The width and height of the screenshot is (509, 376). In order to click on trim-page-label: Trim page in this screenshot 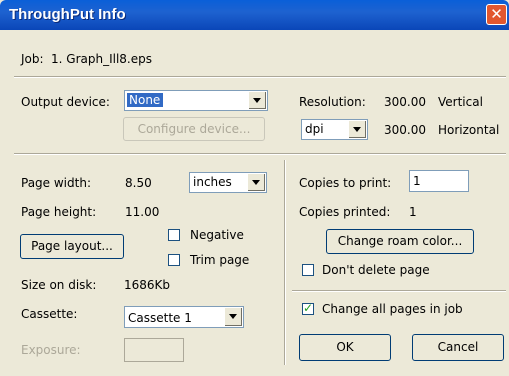, I will do `click(220, 260)`.